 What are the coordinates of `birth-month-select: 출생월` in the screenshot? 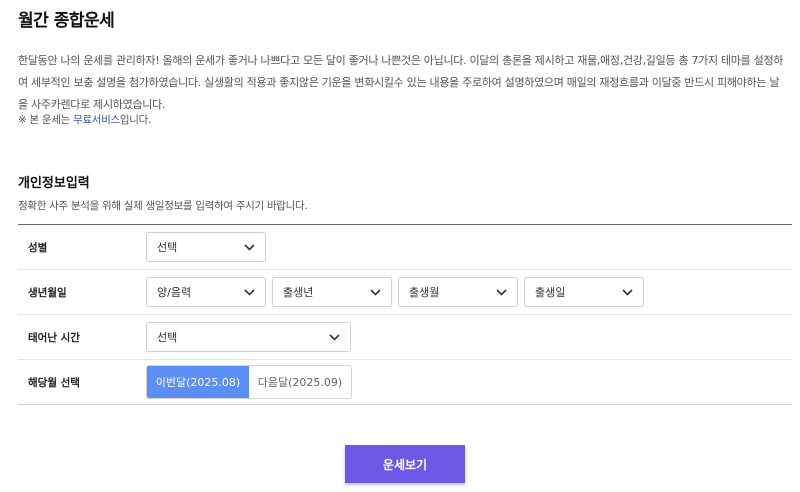 It's located at (458, 292).